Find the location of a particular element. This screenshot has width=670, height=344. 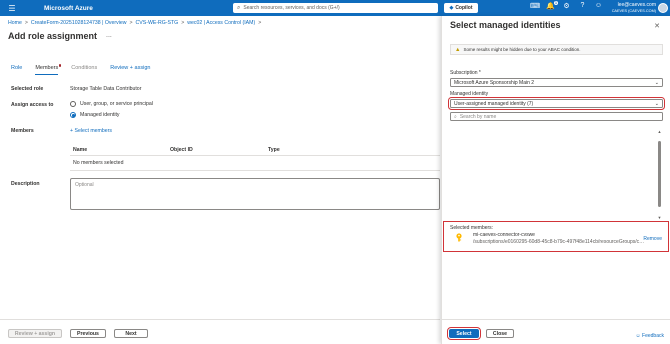

warning-icon: ▲ is located at coordinates (458, 49).